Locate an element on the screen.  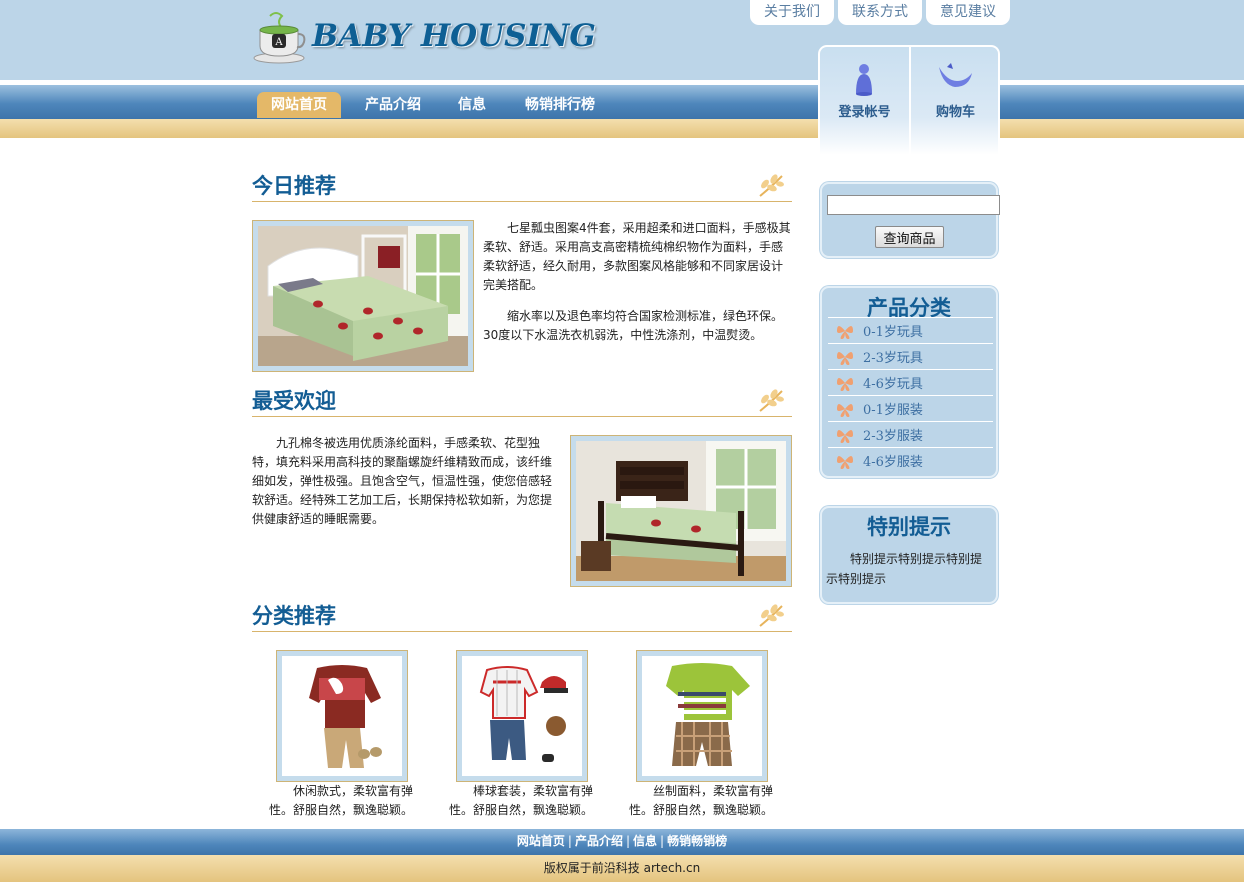
section-category-header: 分类推荐 is located at coordinates (522, 617).